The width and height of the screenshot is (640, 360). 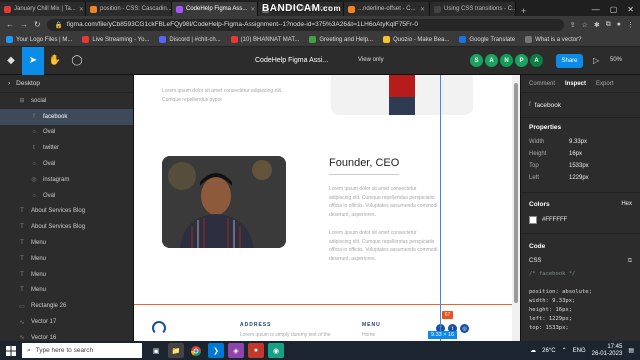 What do you see at coordinates (464, 328) in the screenshot?
I see `instagram-icon: ◎` at bounding box center [464, 328].